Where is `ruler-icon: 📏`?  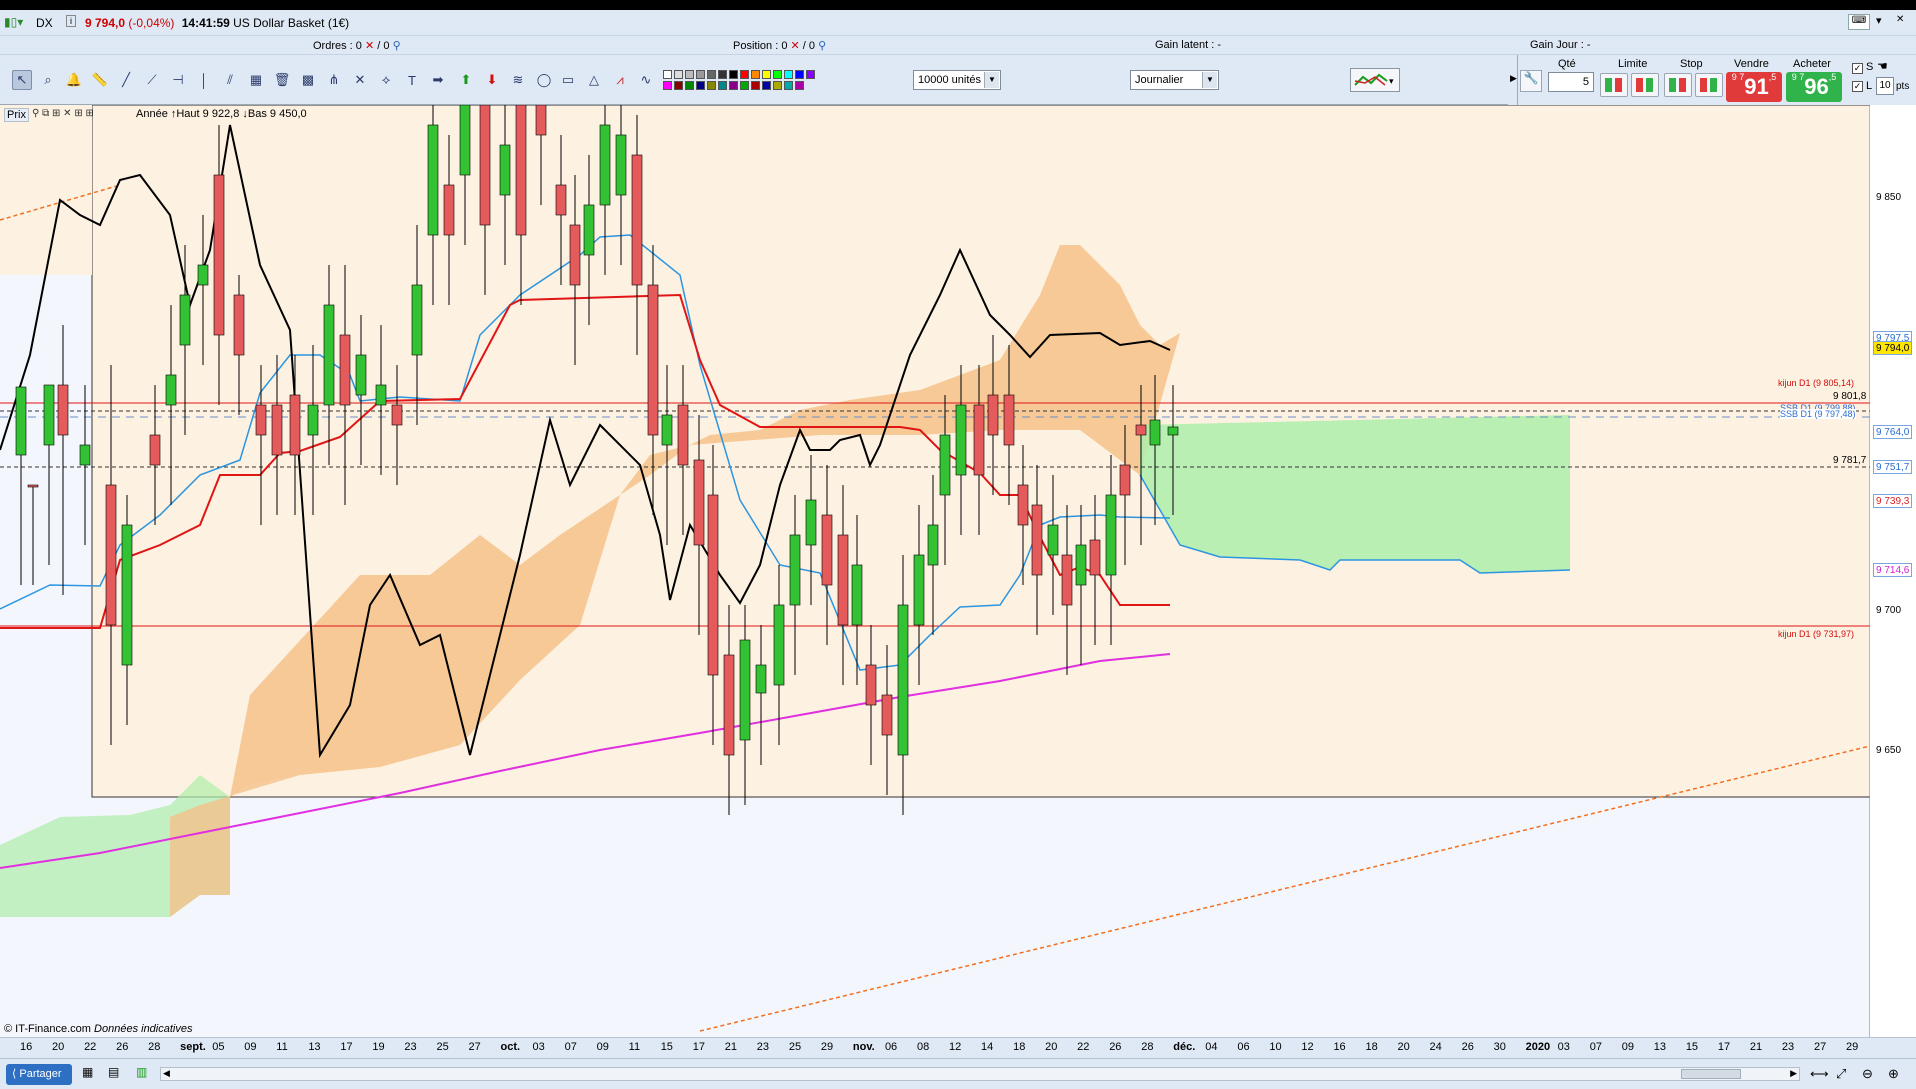 ruler-icon: 📏 is located at coordinates (100, 80).